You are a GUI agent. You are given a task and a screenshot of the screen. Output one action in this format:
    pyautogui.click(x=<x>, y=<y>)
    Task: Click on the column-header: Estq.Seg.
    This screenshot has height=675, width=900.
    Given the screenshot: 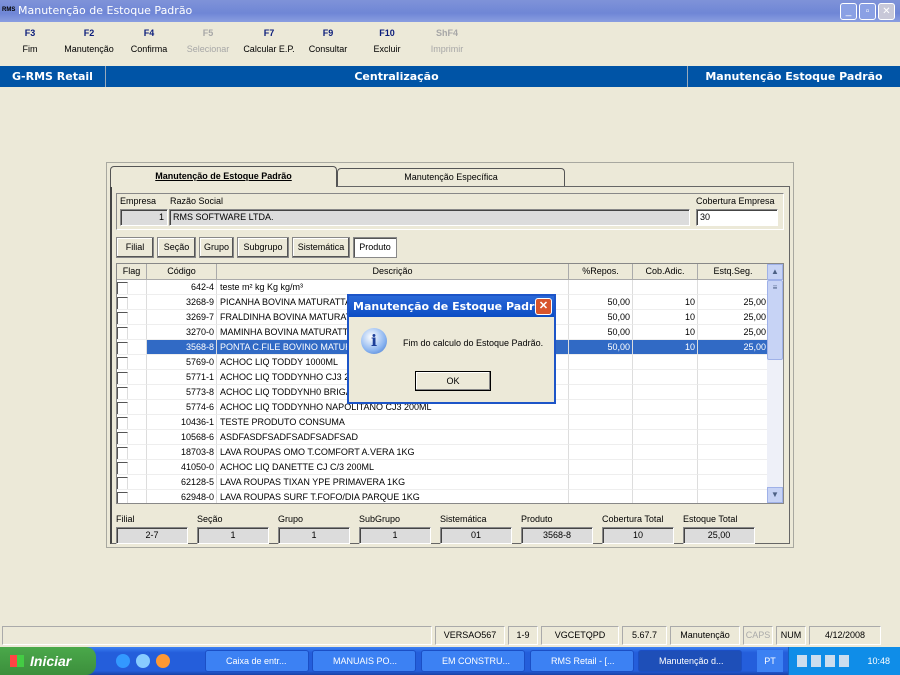 What is the action you would take?
    pyautogui.click(x=733, y=272)
    